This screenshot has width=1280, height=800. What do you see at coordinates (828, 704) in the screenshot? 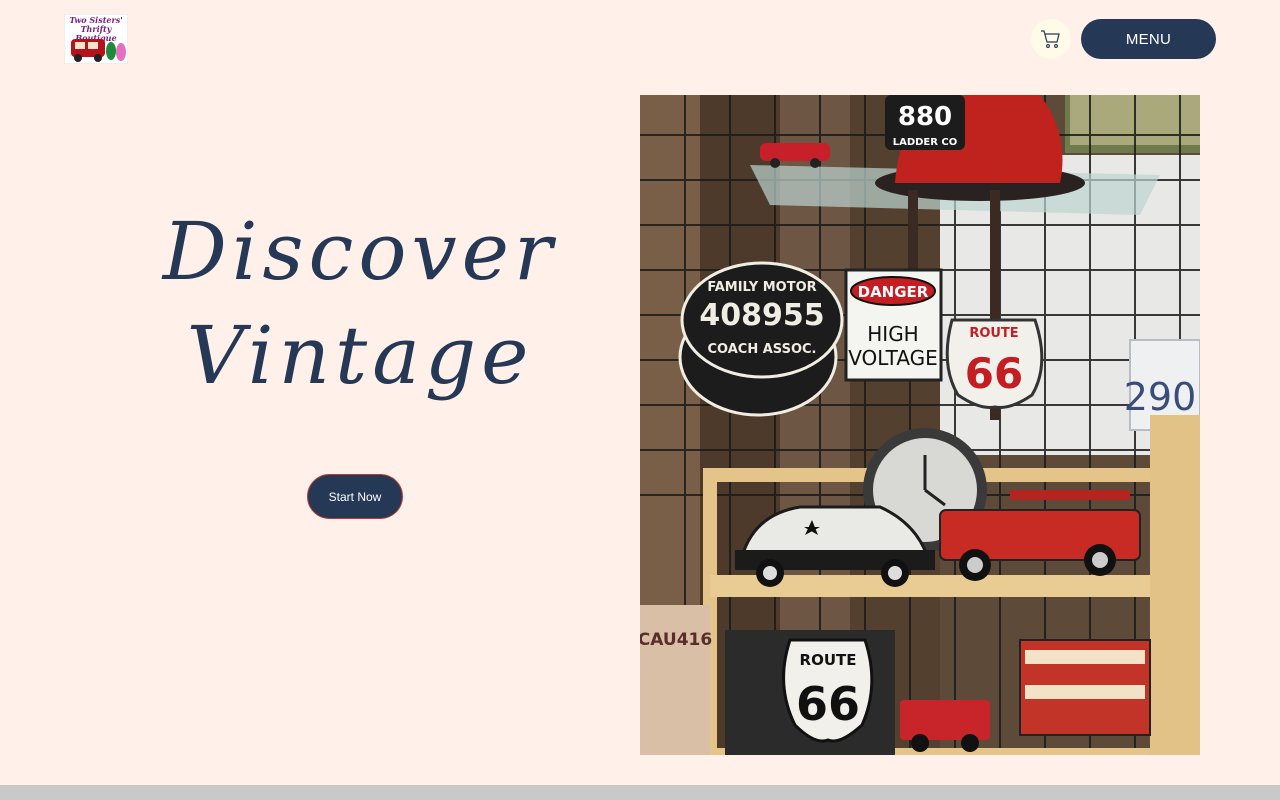
I see `puzzle-66-label: 66` at bounding box center [828, 704].